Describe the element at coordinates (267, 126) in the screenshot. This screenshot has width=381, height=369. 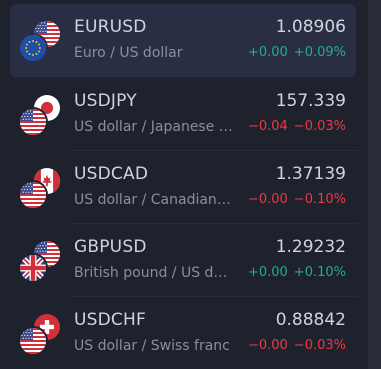
I see `change-value: −0.04` at that location.